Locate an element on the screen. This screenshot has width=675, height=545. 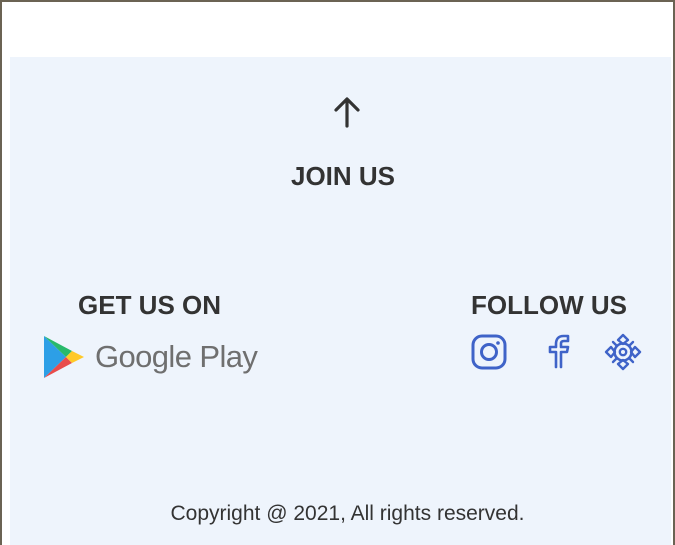
google-play-icon is located at coordinates (64, 357).